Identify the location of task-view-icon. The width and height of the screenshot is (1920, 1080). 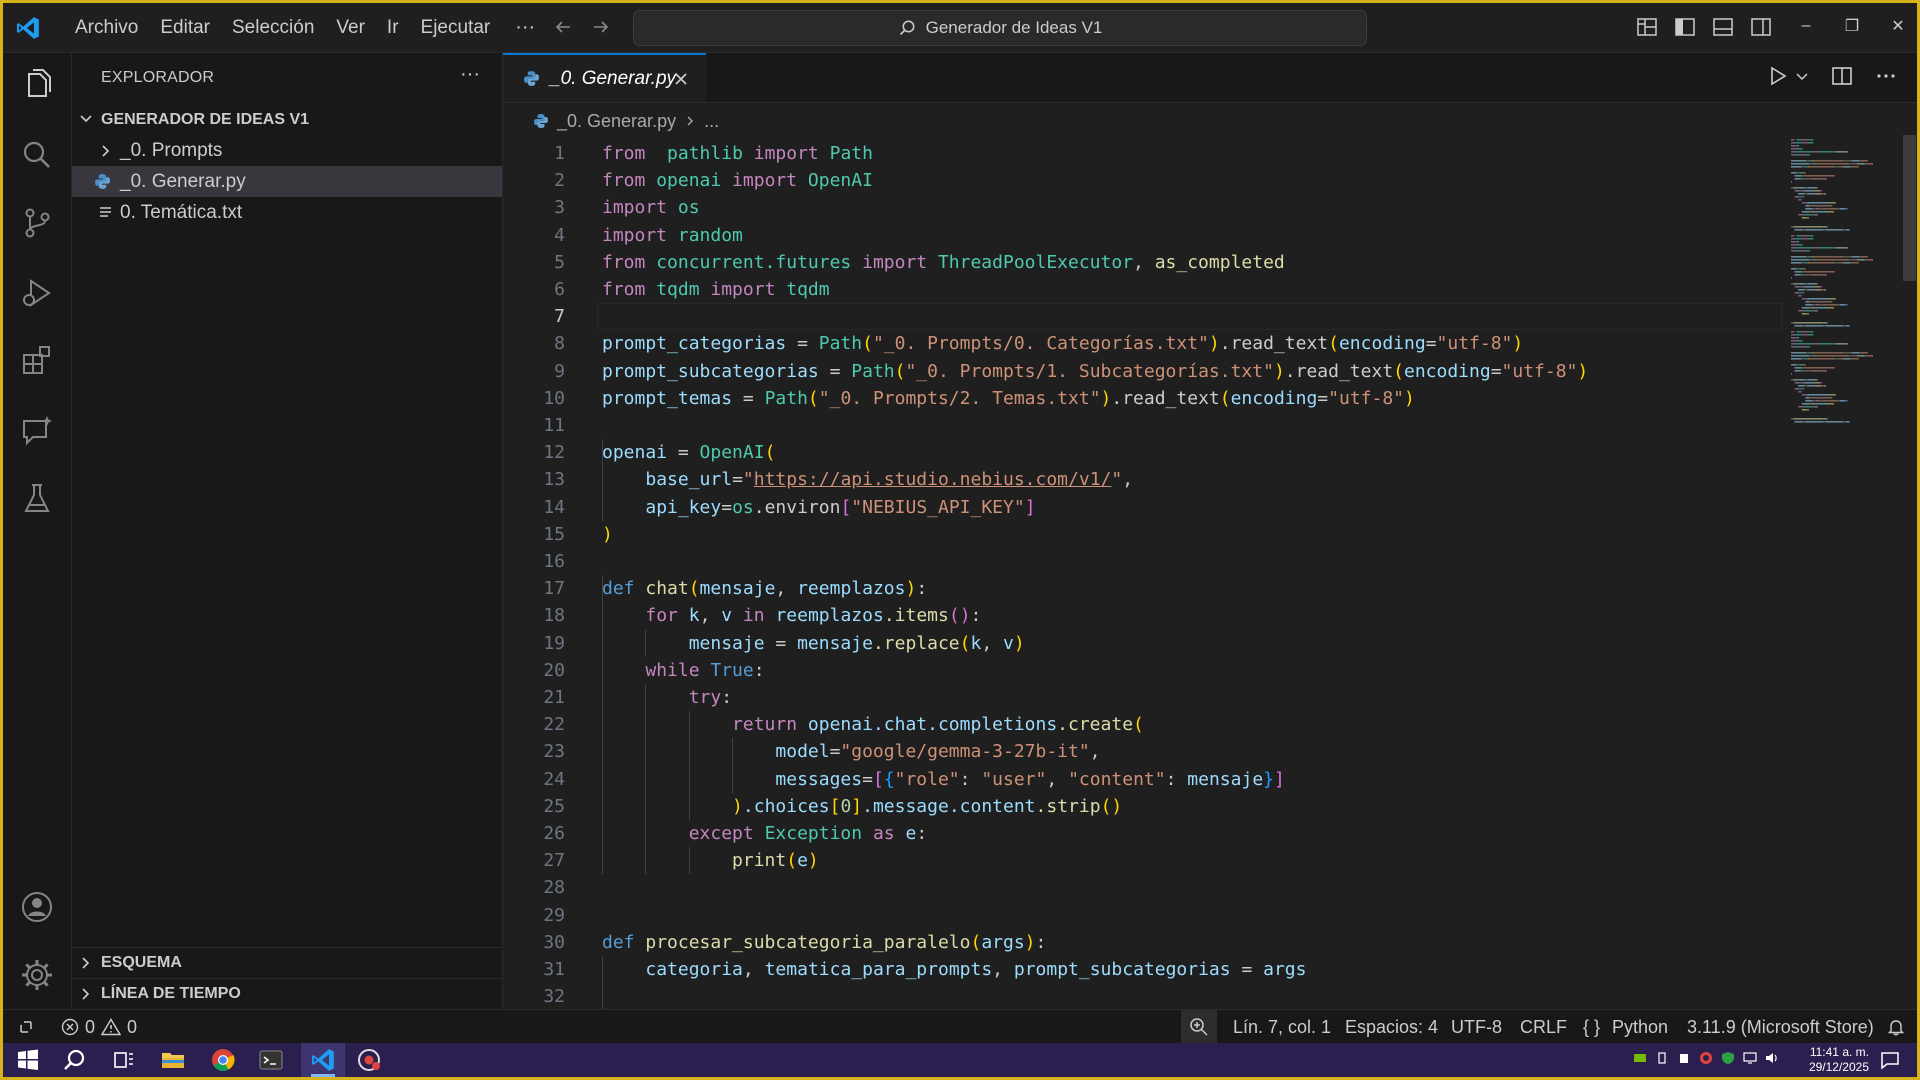
(124, 1060).